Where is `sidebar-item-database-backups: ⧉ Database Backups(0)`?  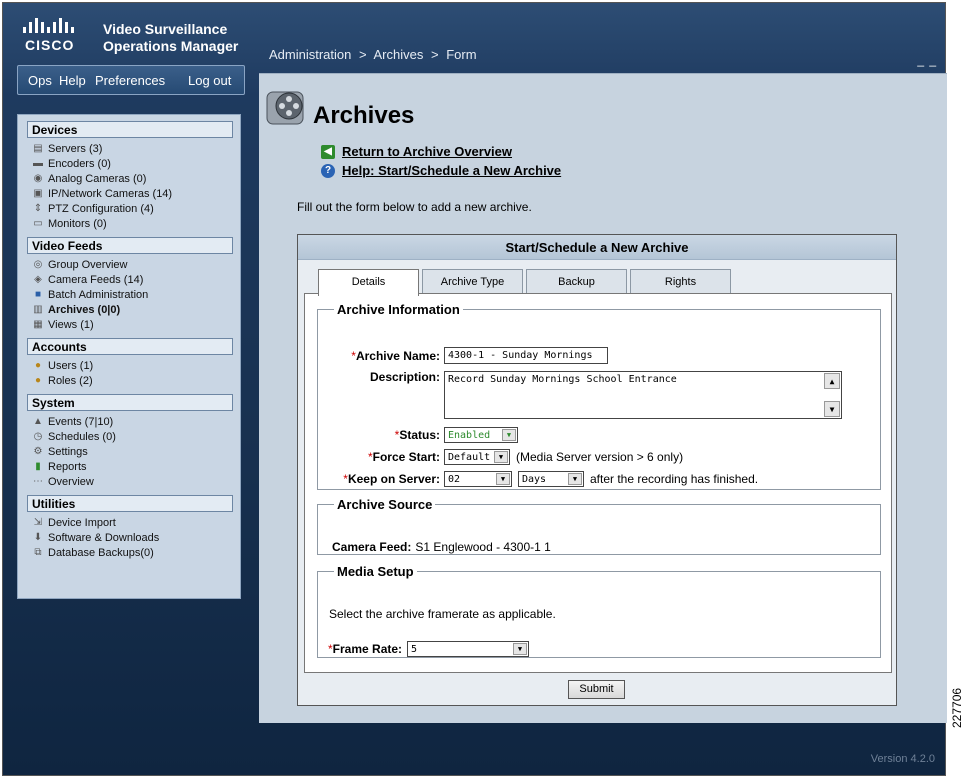
sidebar-item-database-backups: ⧉ Database Backups(0) is located at coordinates (130, 552).